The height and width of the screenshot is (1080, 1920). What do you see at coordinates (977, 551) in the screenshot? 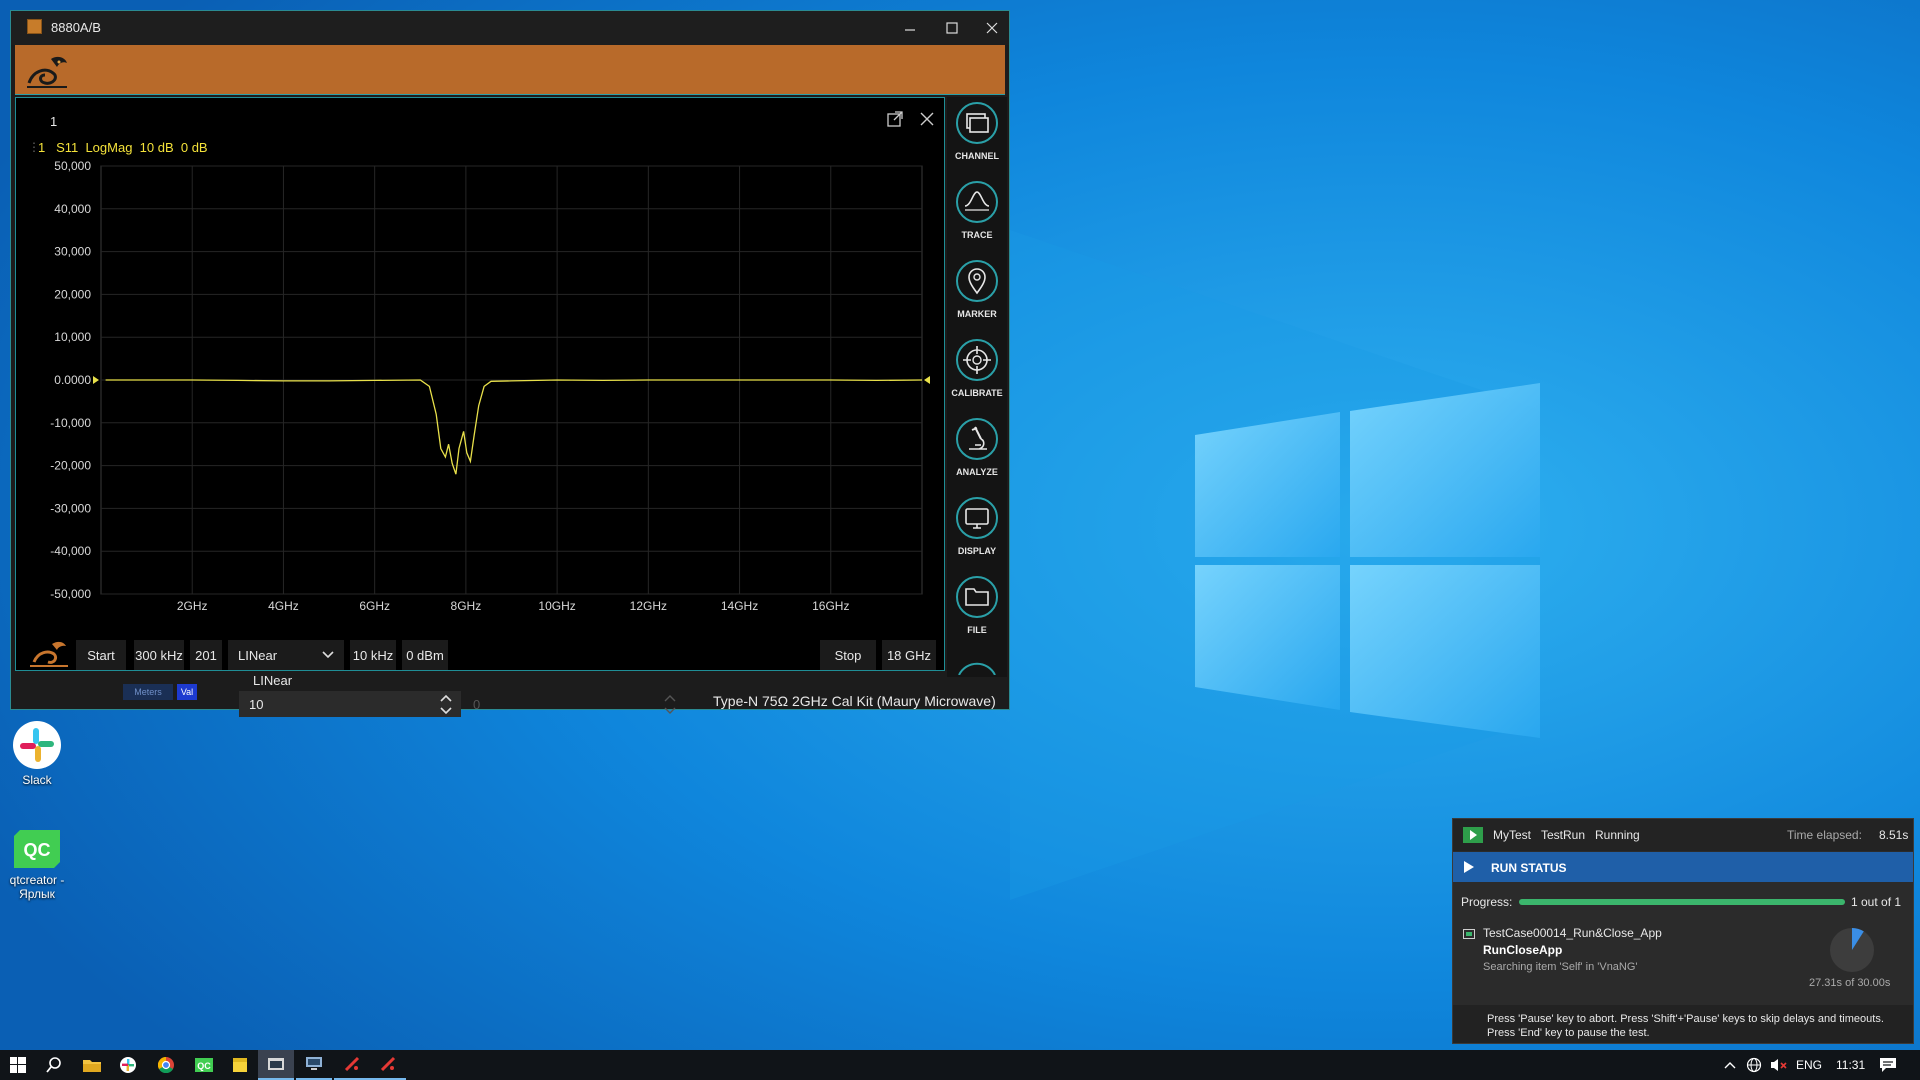
I see `sidebar-label: DISPLAY` at bounding box center [977, 551].